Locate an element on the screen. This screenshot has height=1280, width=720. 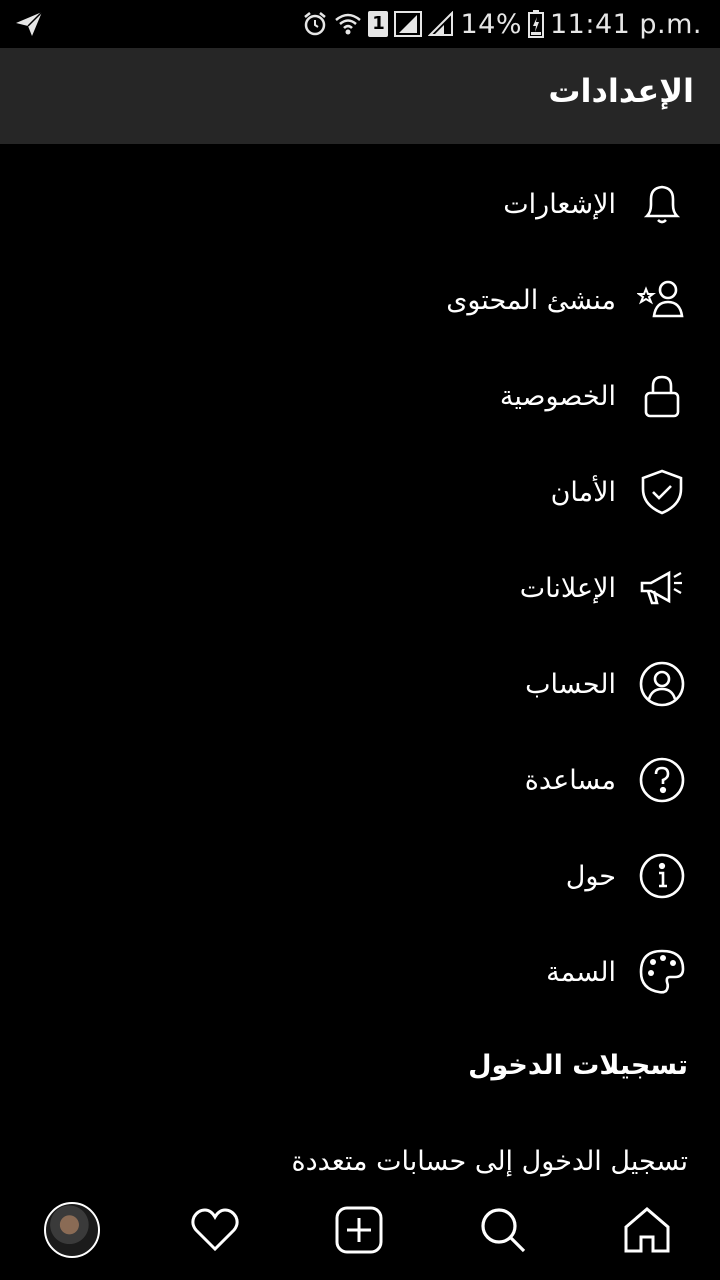
menu-item-security: الأمان is located at coordinates (360, 492).